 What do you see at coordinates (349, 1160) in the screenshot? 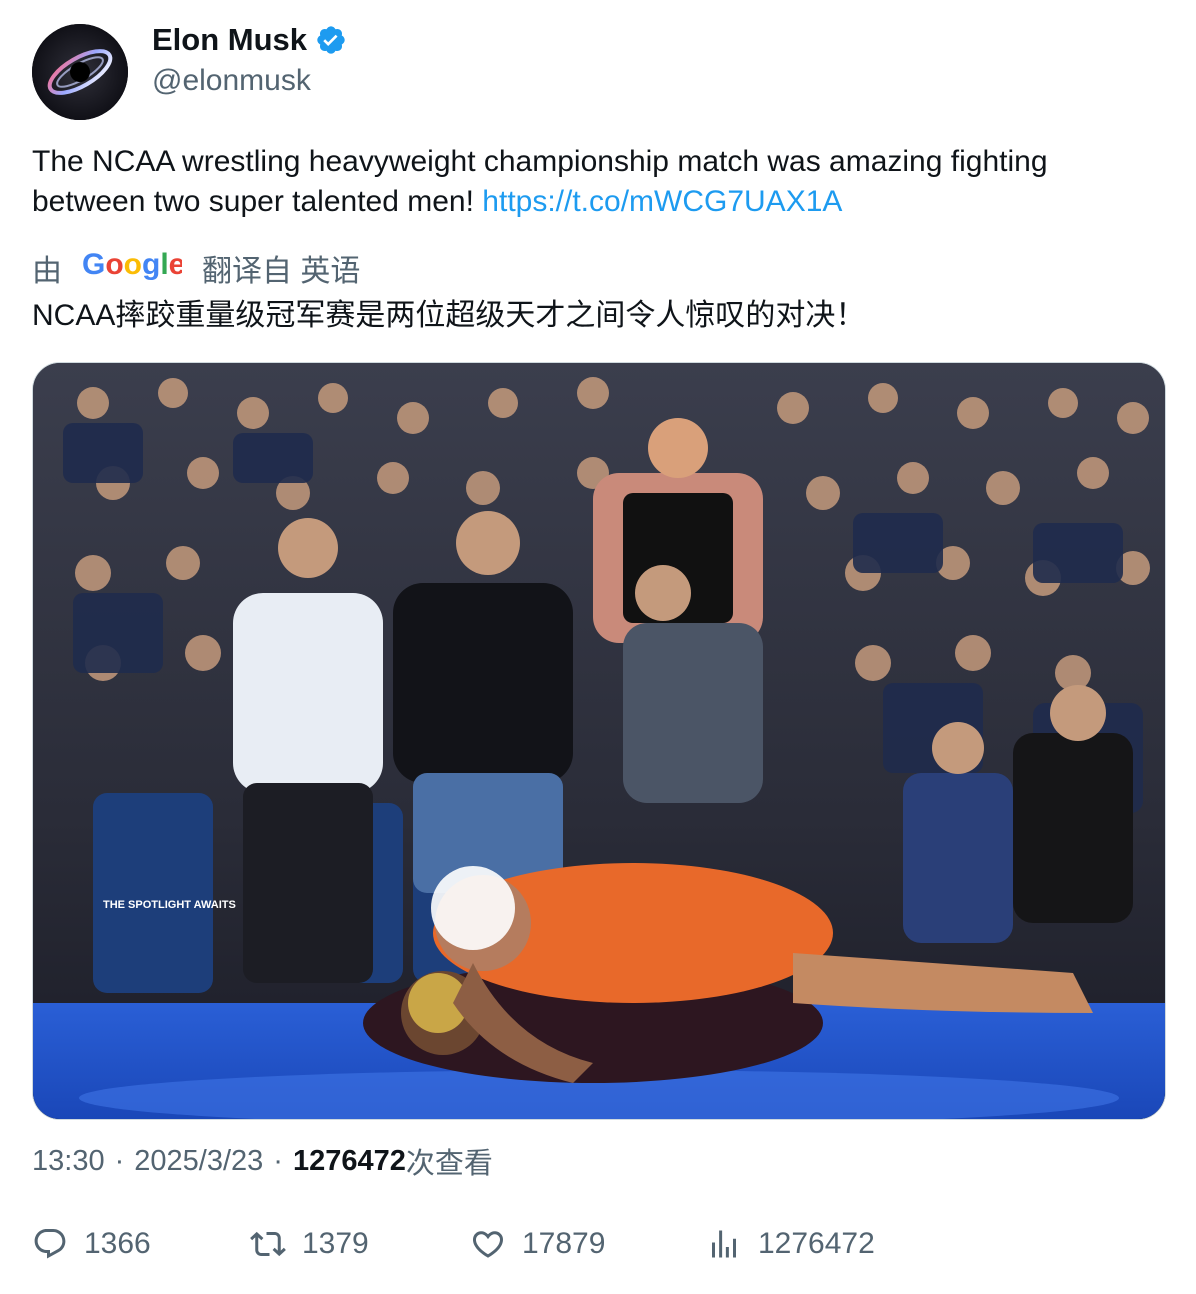
I see `views-count: 1276472` at bounding box center [349, 1160].